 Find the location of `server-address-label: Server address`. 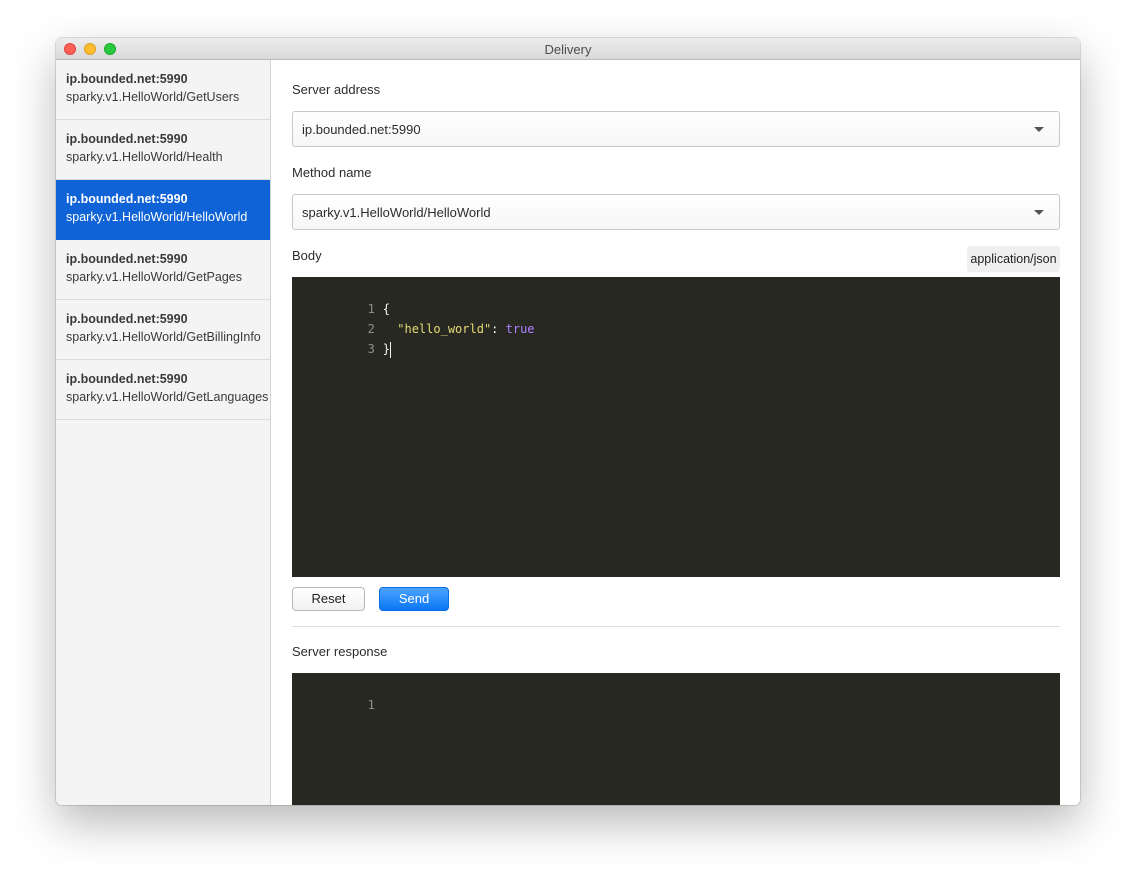

server-address-label: Server address is located at coordinates (336, 89).